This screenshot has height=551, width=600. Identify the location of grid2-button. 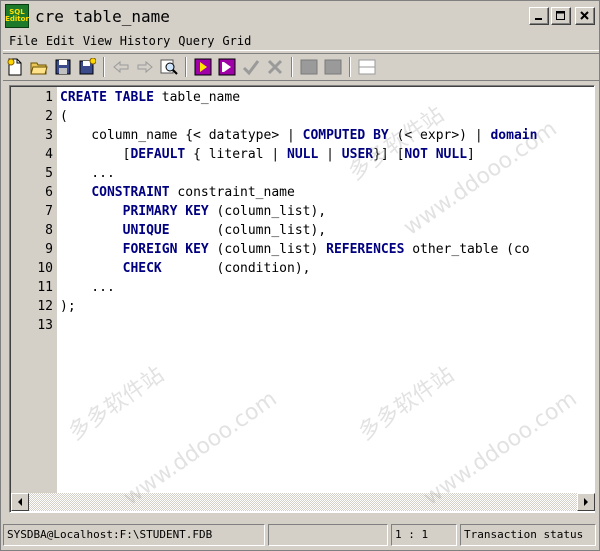
(333, 67).